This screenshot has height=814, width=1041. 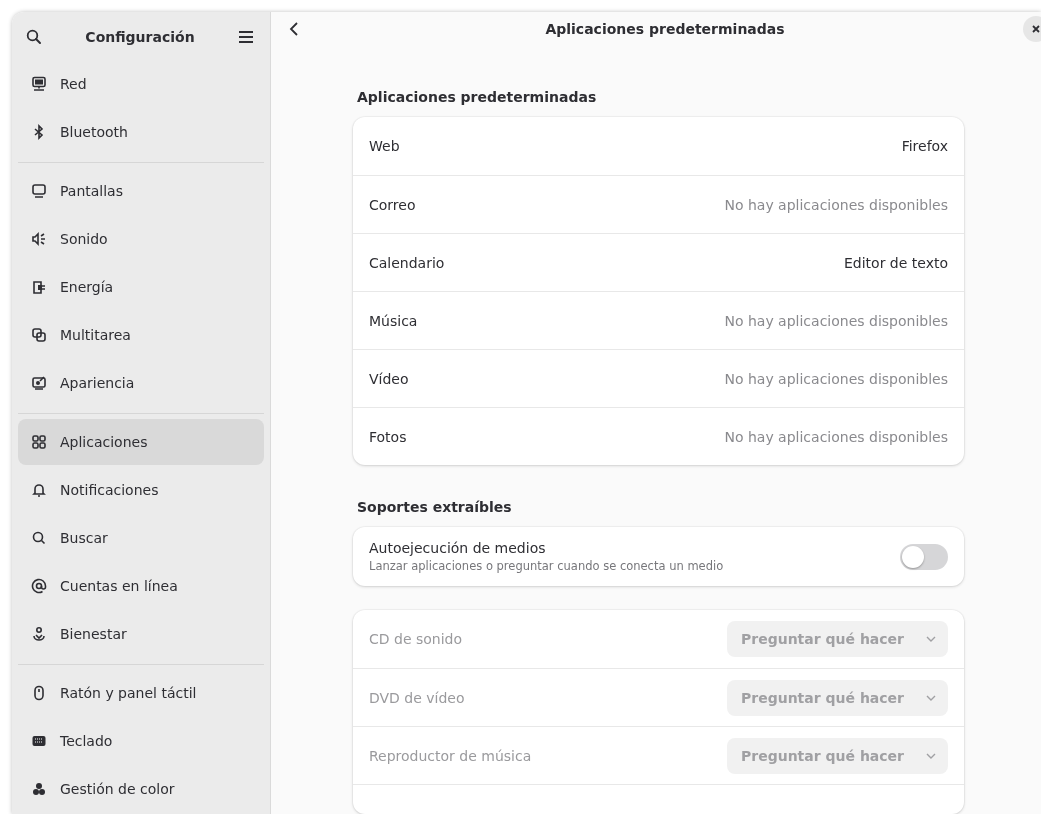 What do you see at coordinates (417, 697) in the screenshot?
I see `row-label: DVD de vídeo` at bounding box center [417, 697].